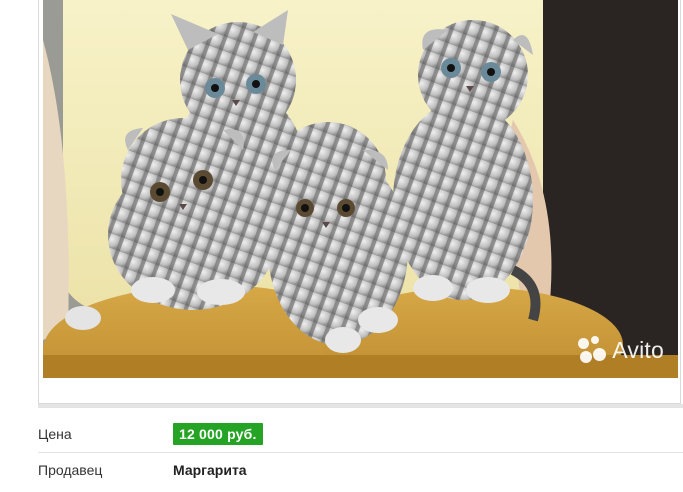  I want to click on price-label: Цена, so click(55, 434).